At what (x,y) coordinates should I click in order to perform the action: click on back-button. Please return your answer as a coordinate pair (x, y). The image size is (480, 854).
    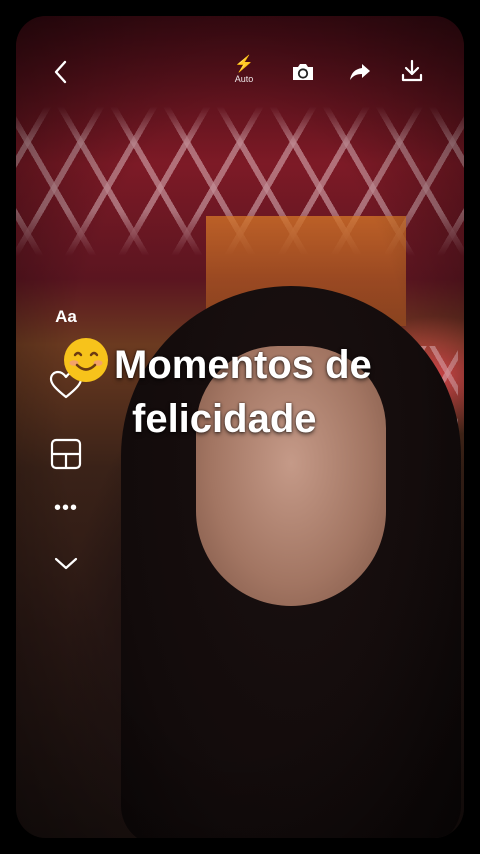
    Looking at the image, I should click on (62, 72).